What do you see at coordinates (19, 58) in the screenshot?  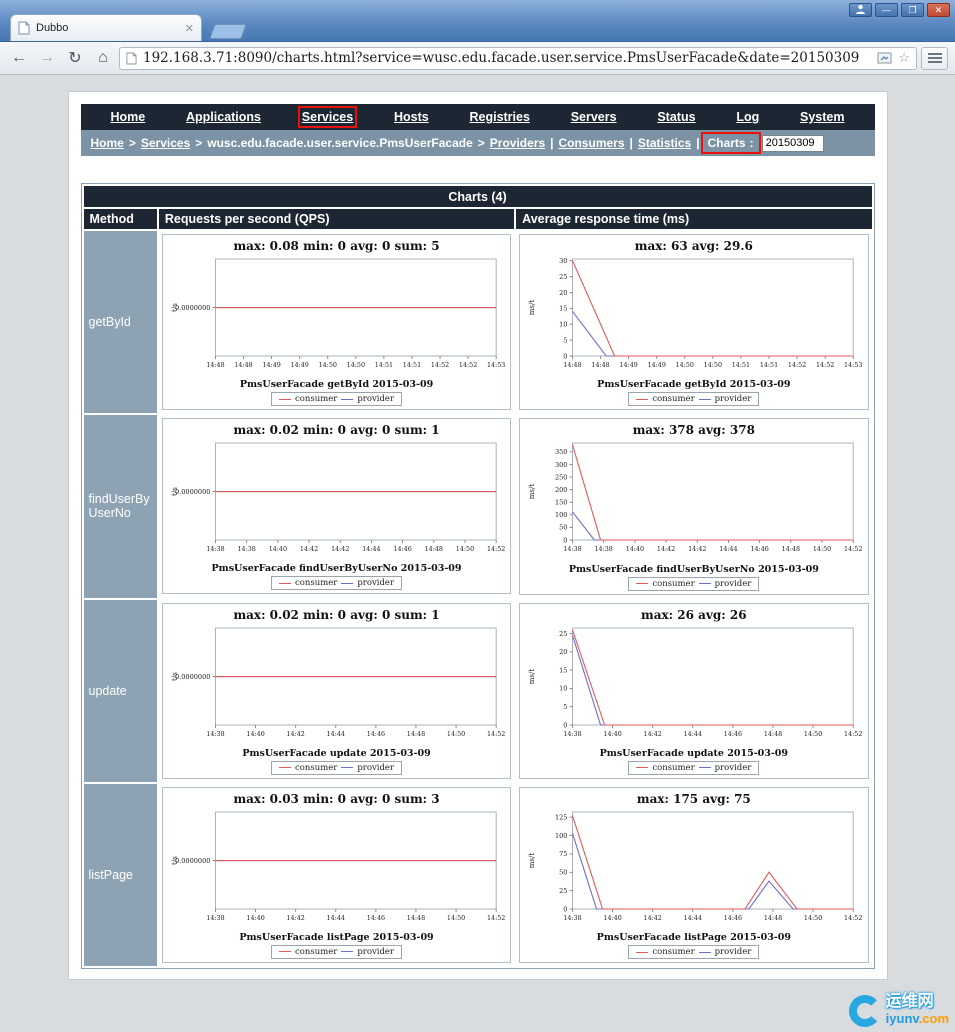 I see `back-button: ←` at bounding box center [19, 58].